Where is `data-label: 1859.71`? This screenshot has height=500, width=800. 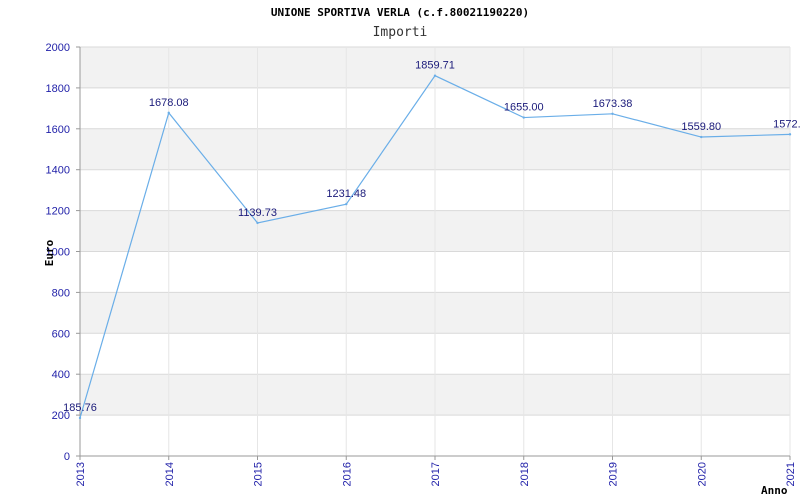
data-label: 1859.71 is located at coordinates (435, 66).